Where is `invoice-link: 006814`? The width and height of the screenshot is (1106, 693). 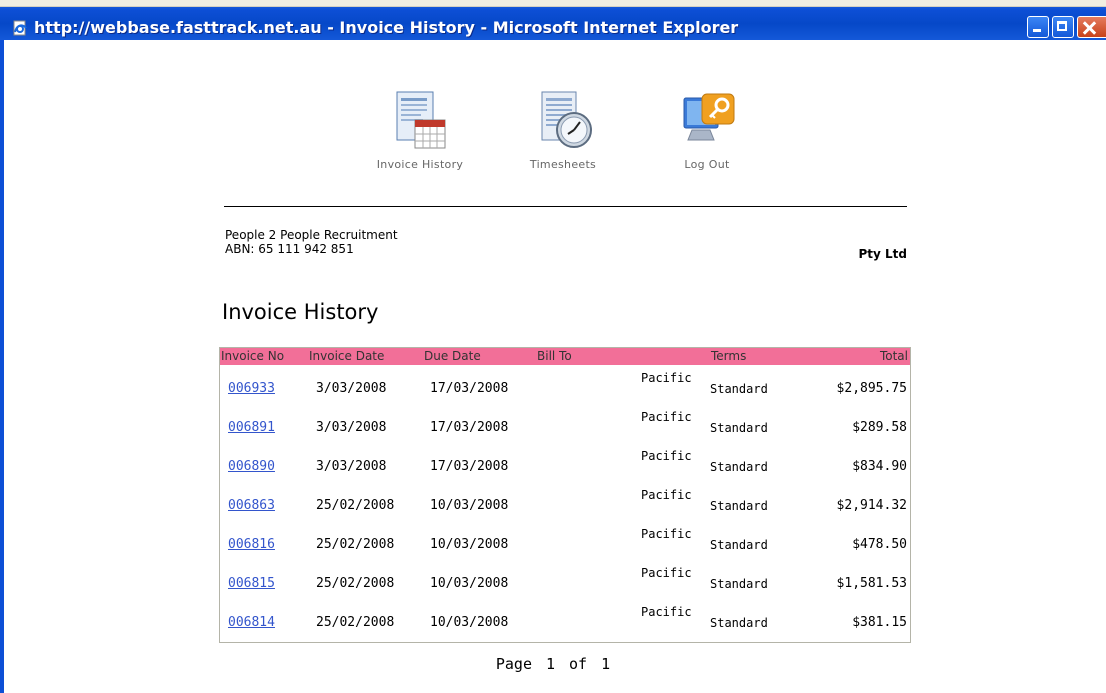 invoice-link: 006814 is located at coordinates (251, 622).